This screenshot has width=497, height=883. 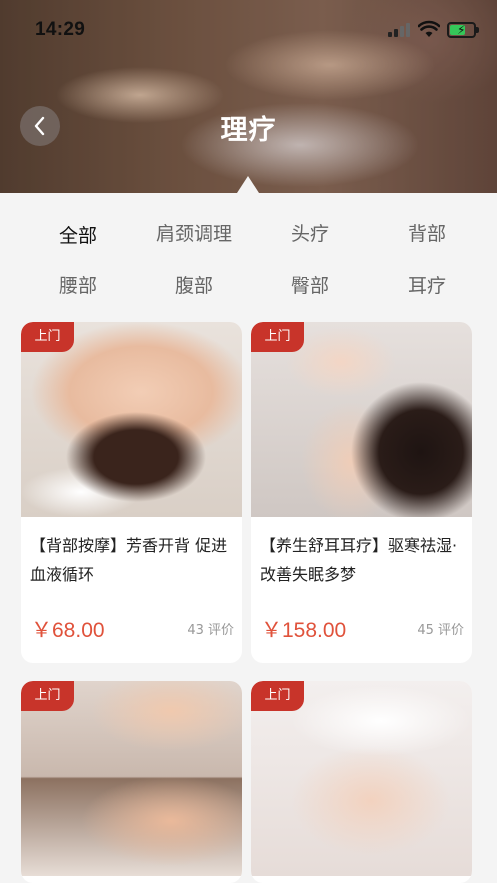 What do you see at coordinates (194, 234) in the screenshot?
I see `category-neck-shoulder: 肩颈调理` at bounding box center [194, 234].